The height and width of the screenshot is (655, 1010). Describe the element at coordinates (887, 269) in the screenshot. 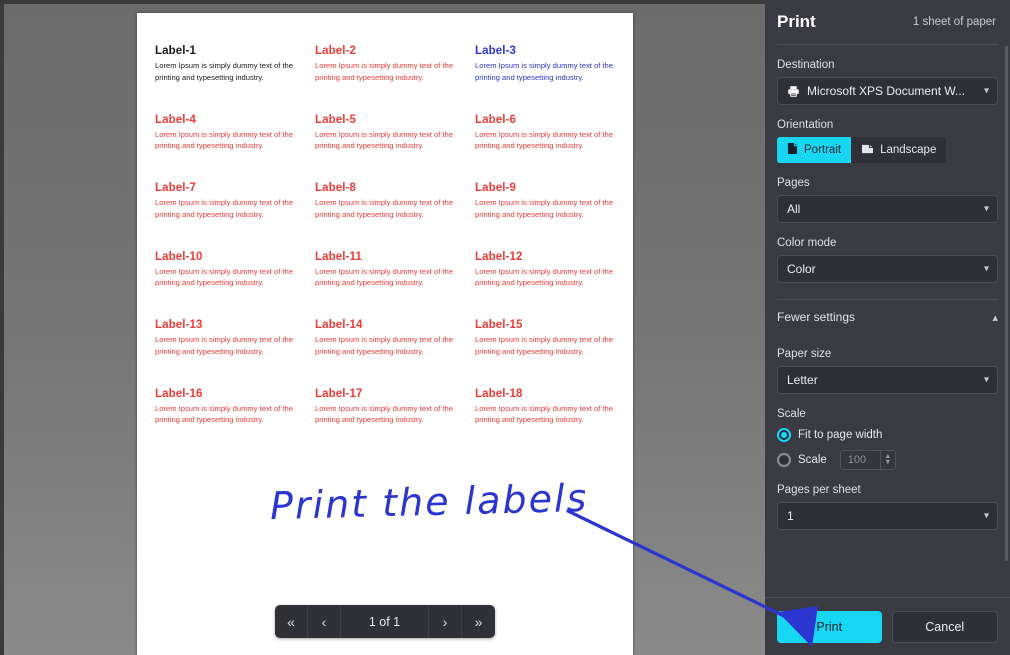

I see `color-mode-select: Color ▾` at that location.